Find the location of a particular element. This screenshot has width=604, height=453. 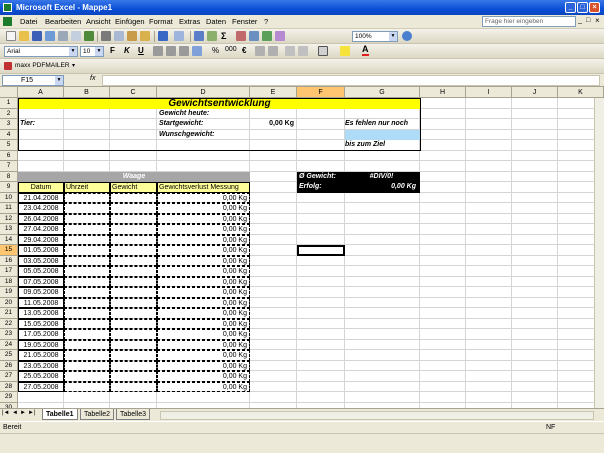

menu-fenster: Fenster is located at coordinates (244, 21).